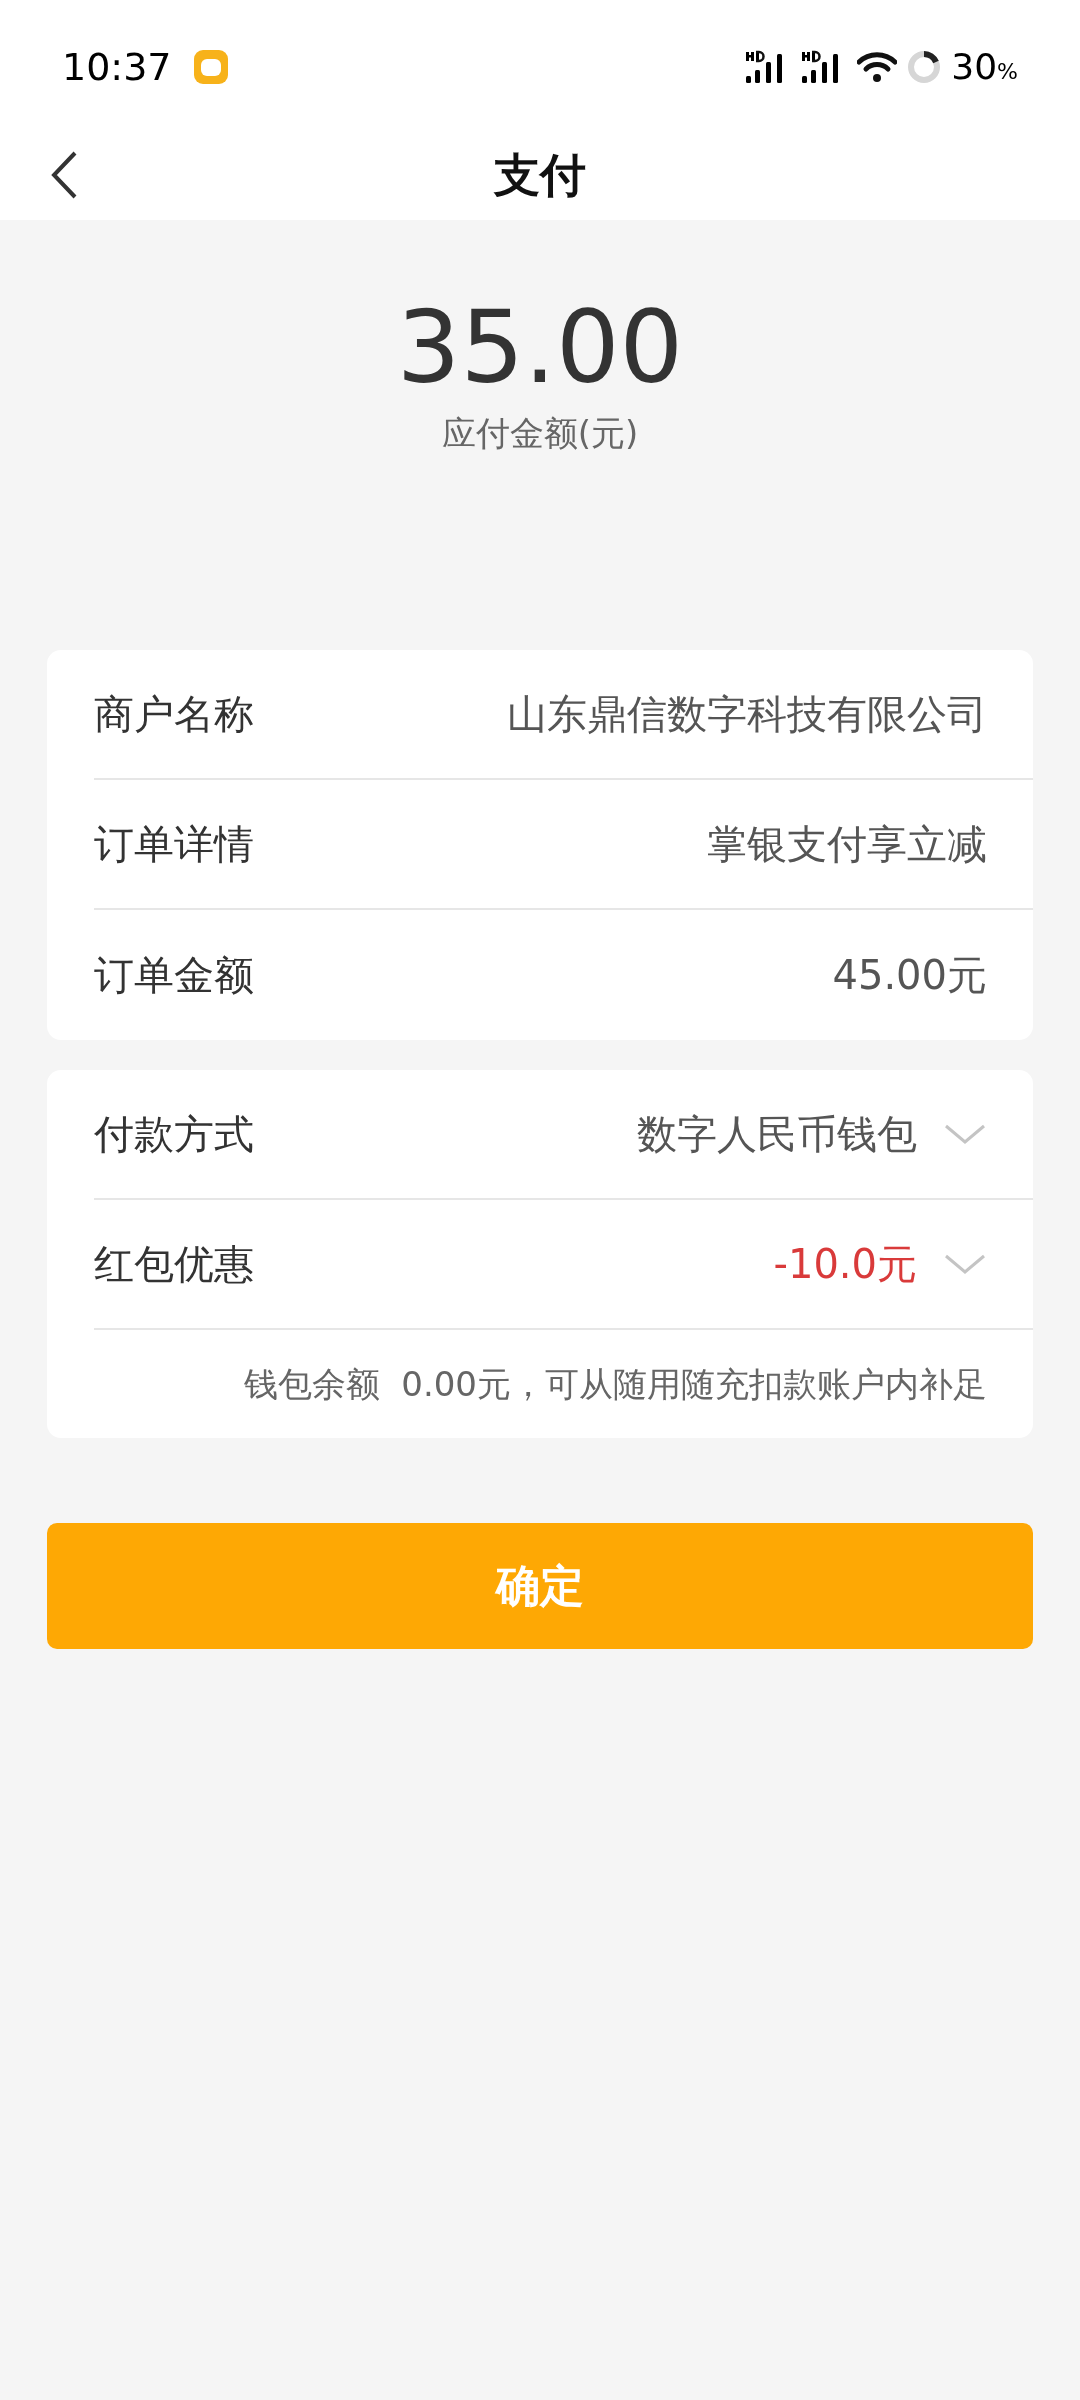  I want to click on row-label: 订单详情, so click(174, 844).